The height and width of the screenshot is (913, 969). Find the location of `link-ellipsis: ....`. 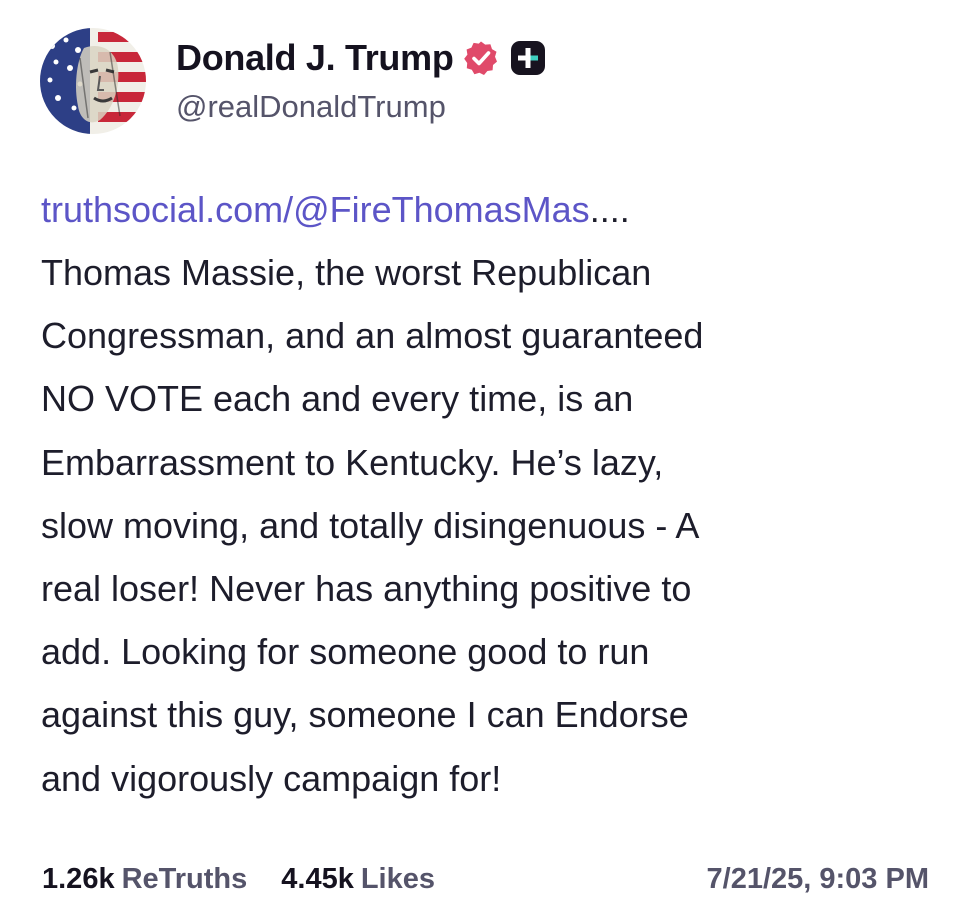

link-ellipsis: .... is located at coordinates (609, 209).